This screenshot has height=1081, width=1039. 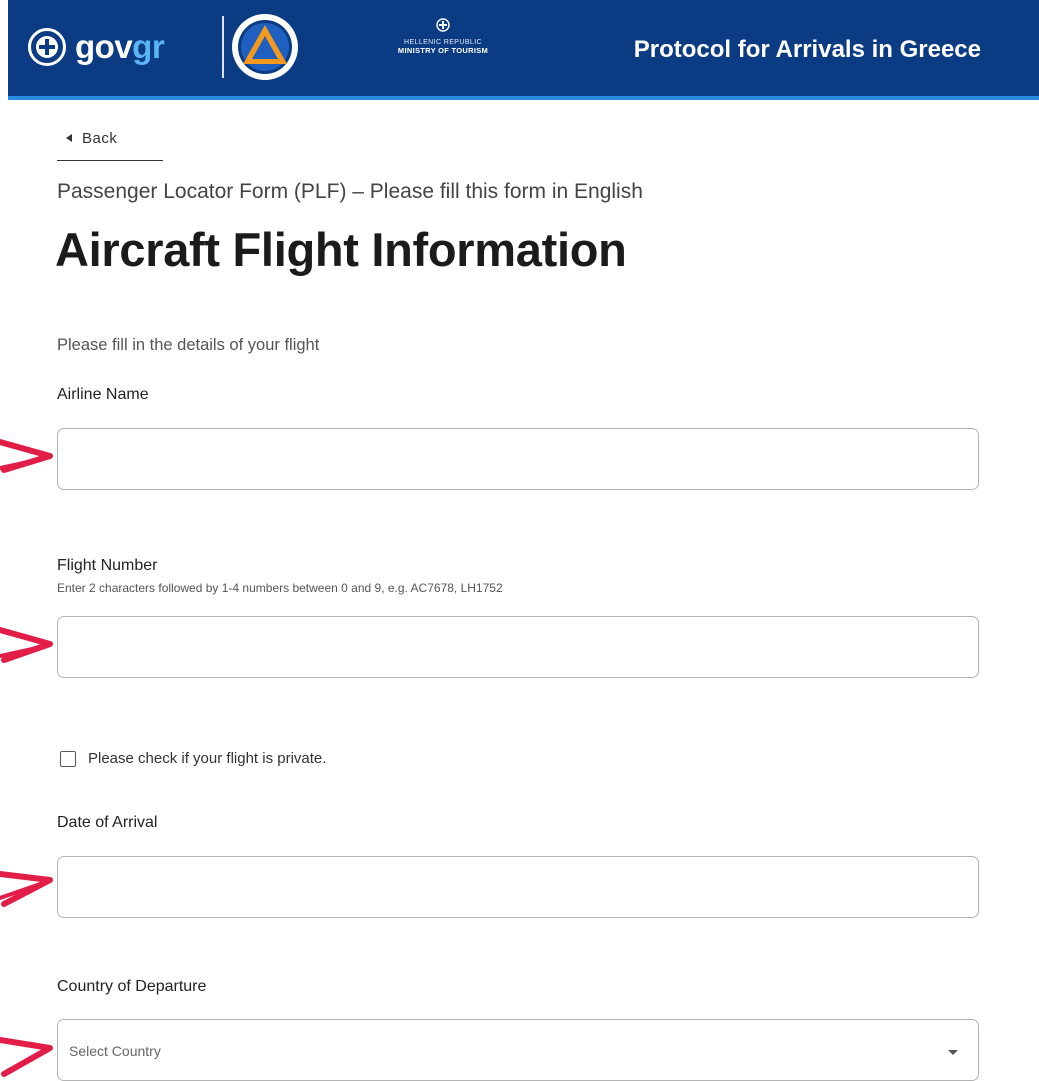 I want to click on private-flight-checkbox, so click(x=68, y=758).